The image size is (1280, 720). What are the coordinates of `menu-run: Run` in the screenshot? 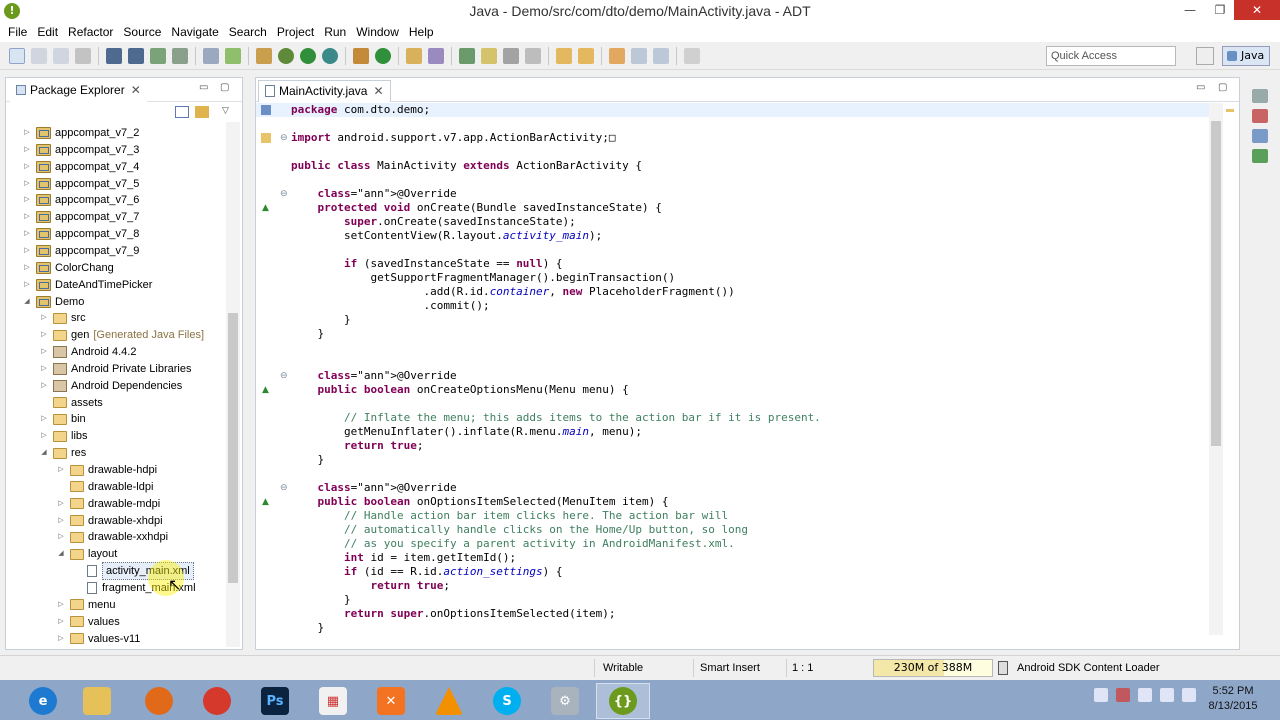 It's located at (335, 32).